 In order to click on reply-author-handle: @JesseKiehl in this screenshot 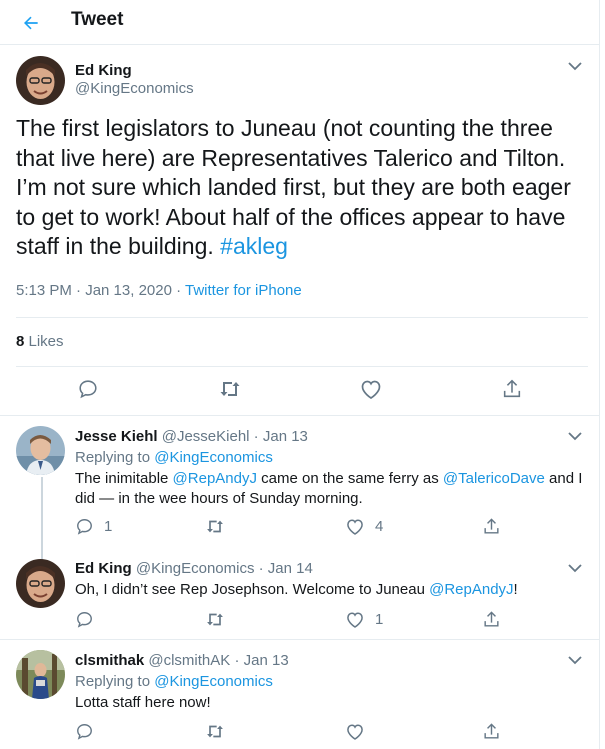, I will do `click(206, 436)`.